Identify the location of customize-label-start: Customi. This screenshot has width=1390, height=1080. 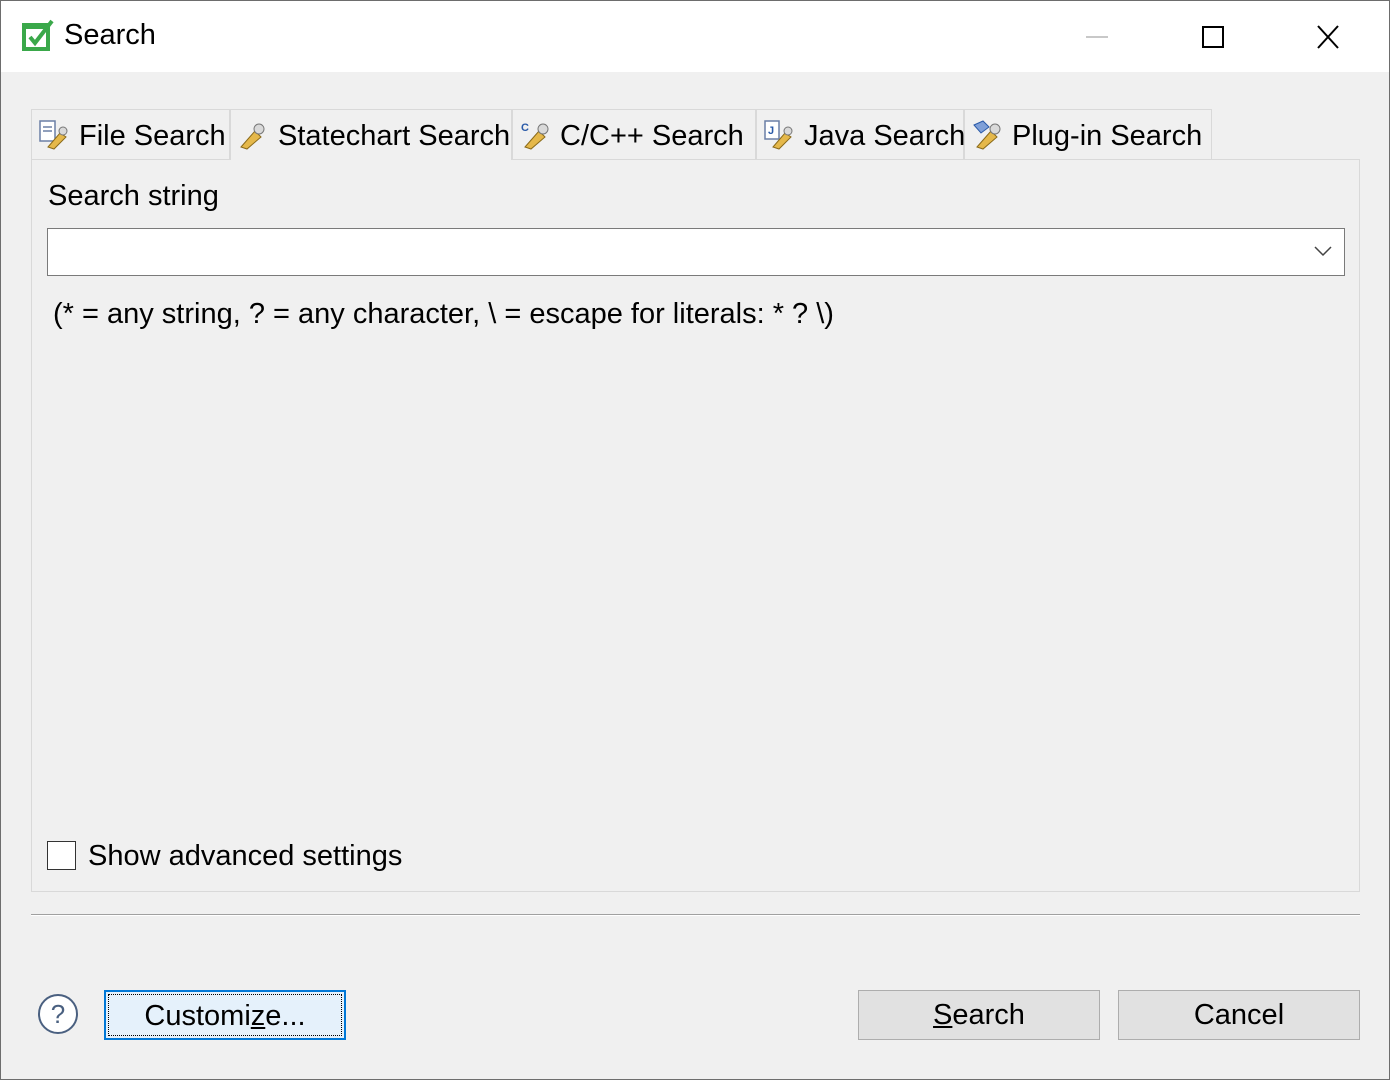
(197, 1016).